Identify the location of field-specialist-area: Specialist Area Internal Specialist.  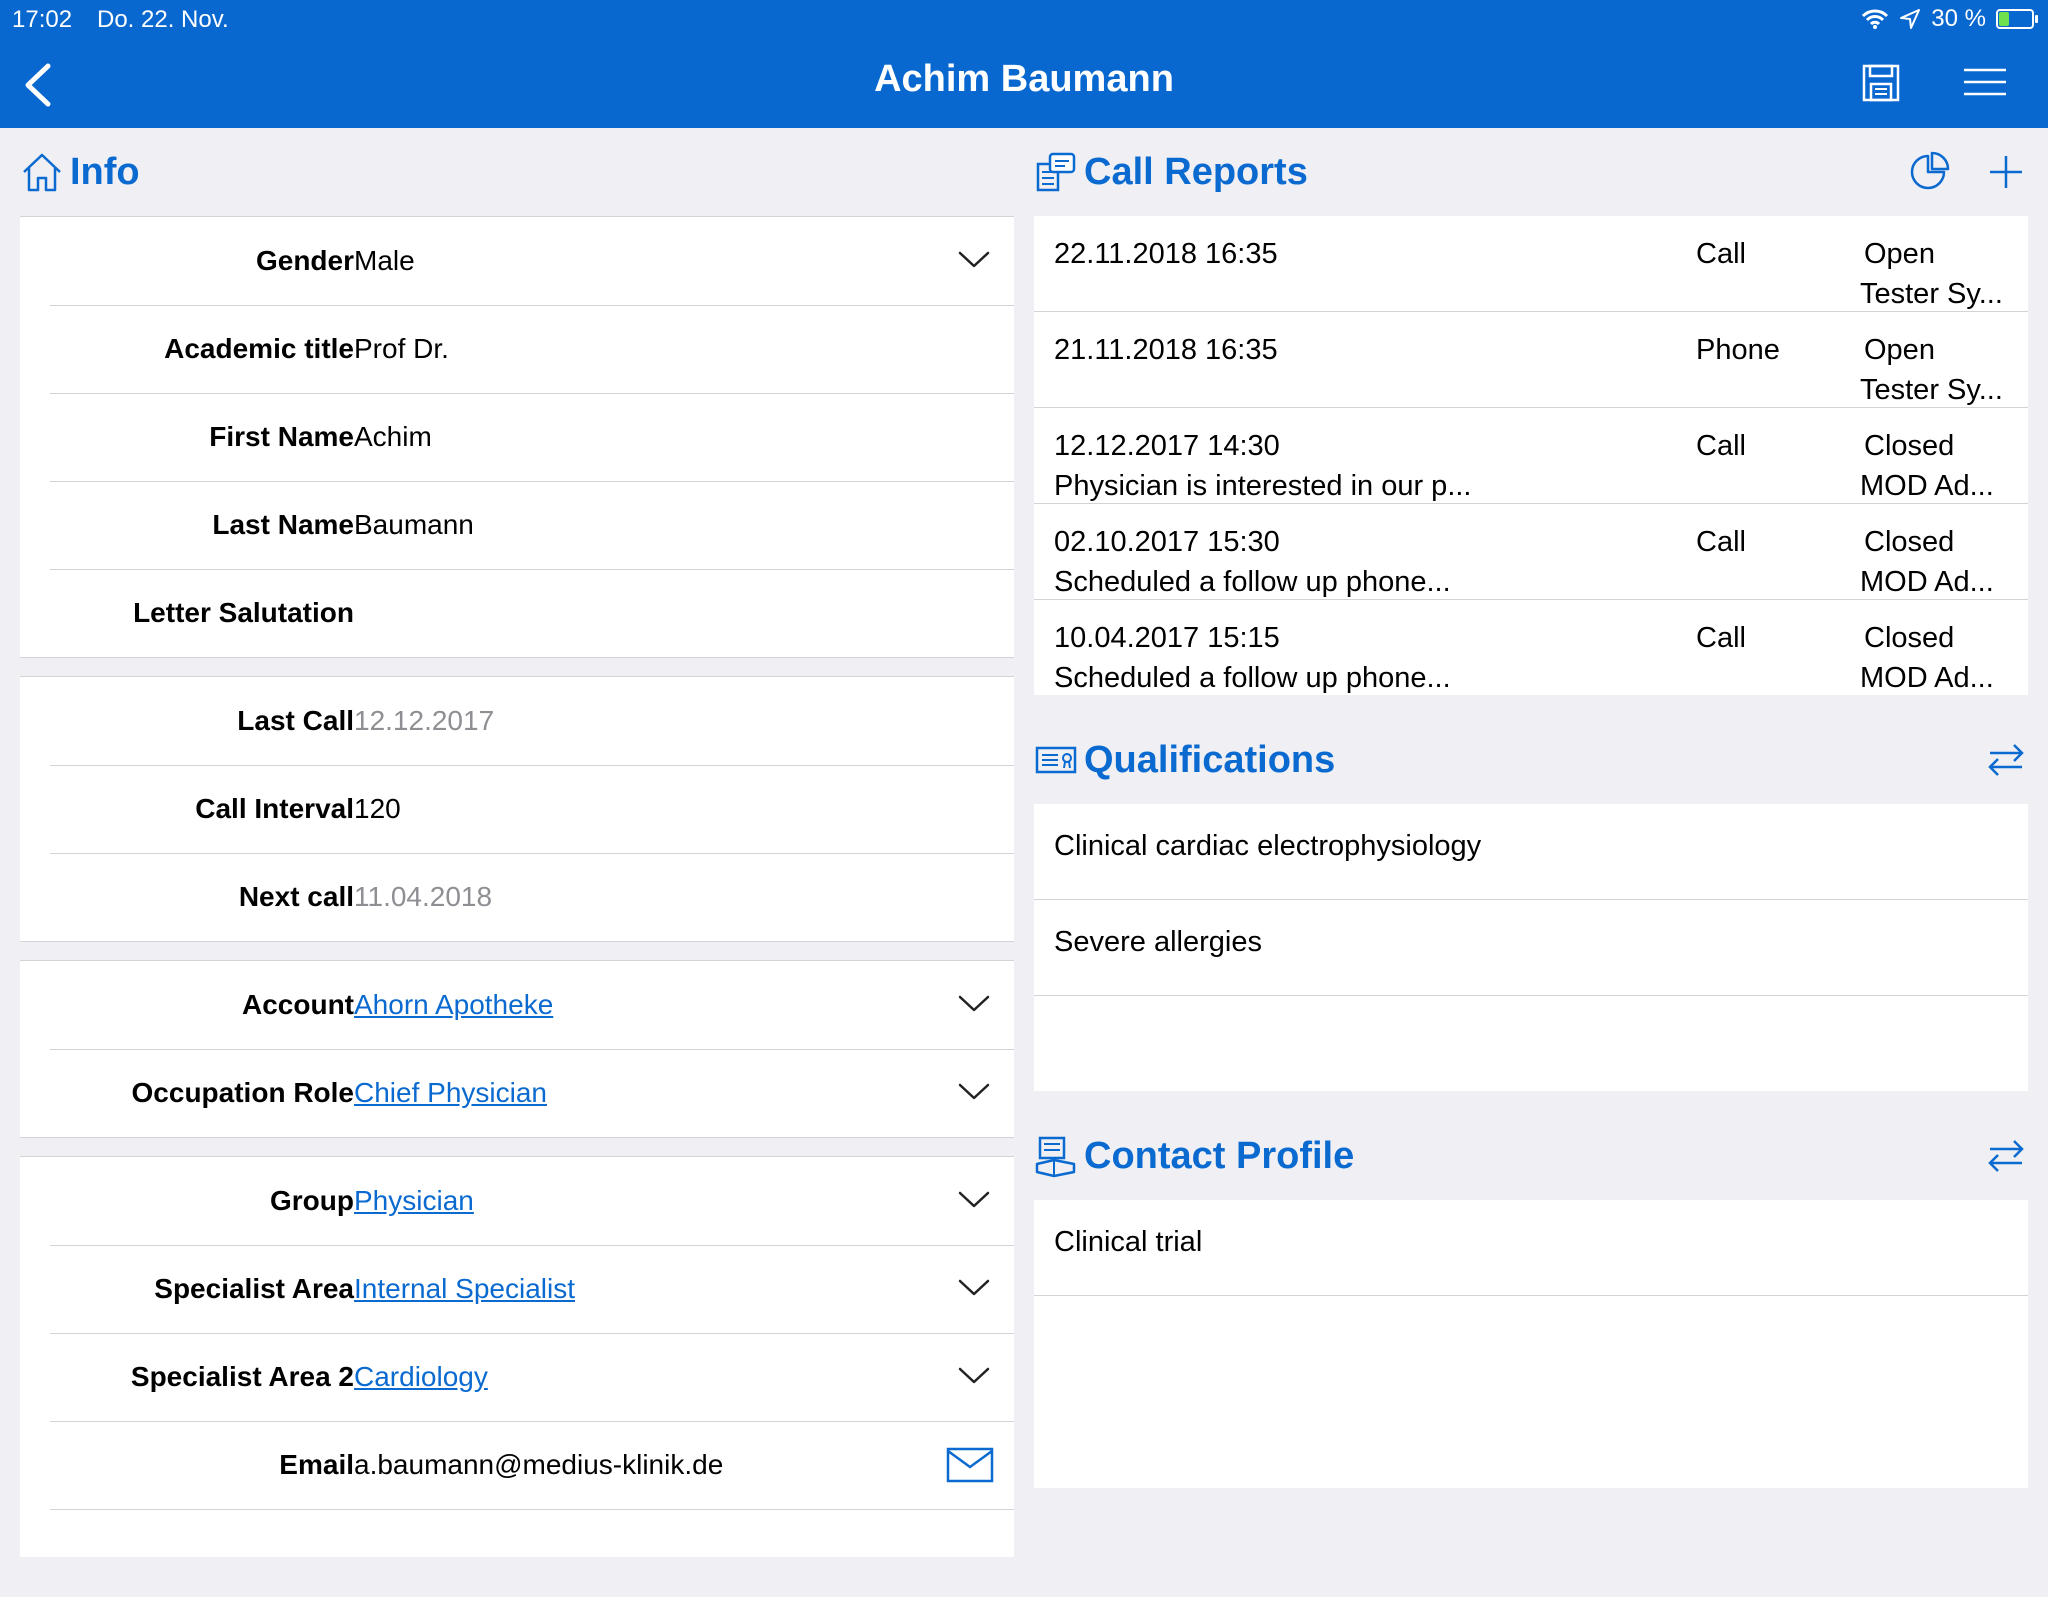
(517, 1289).